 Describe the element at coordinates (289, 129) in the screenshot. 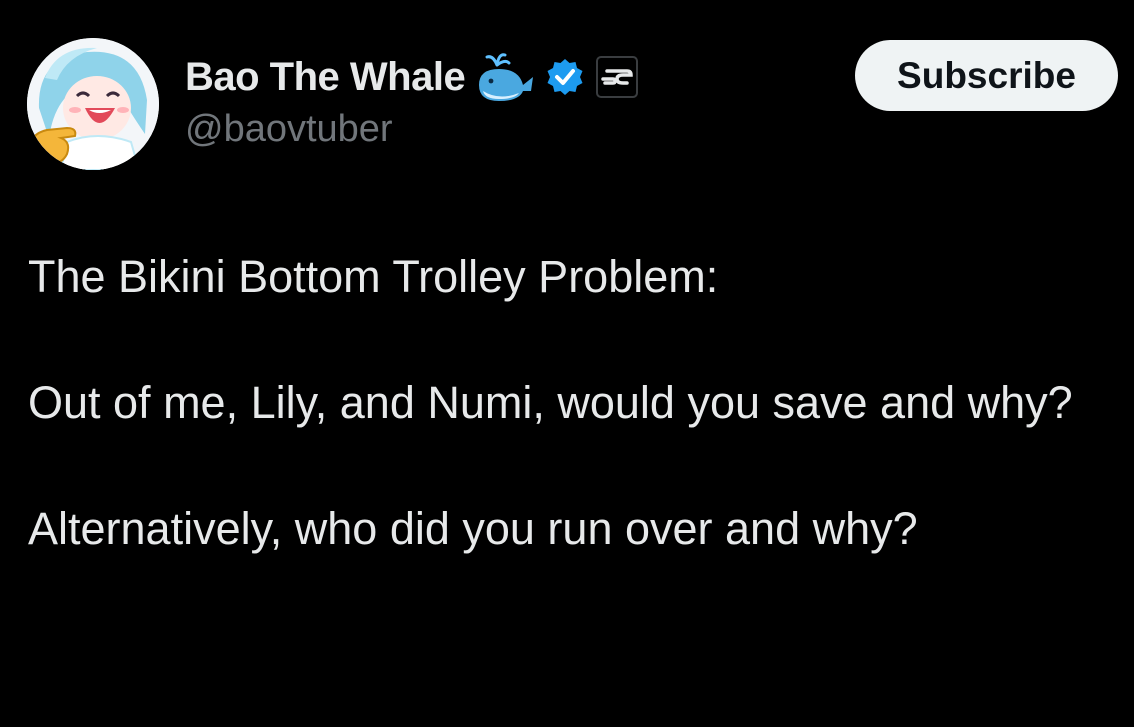

I see `author-handle: @baovtuber` at that location.